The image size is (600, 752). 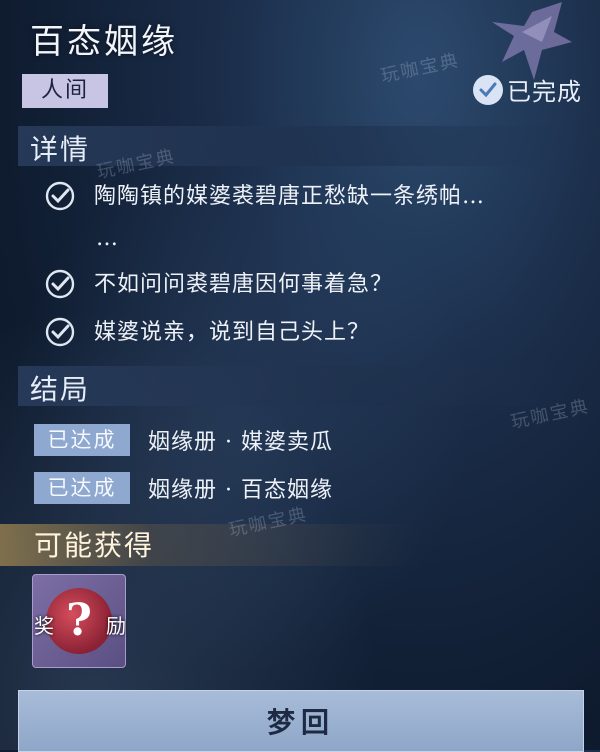 What do you see at coordinates (240, 442) in the screenshot?
I see `ending-name: 姻缘册 · 媒婆卖瓜` at bounding box center [240, 442].